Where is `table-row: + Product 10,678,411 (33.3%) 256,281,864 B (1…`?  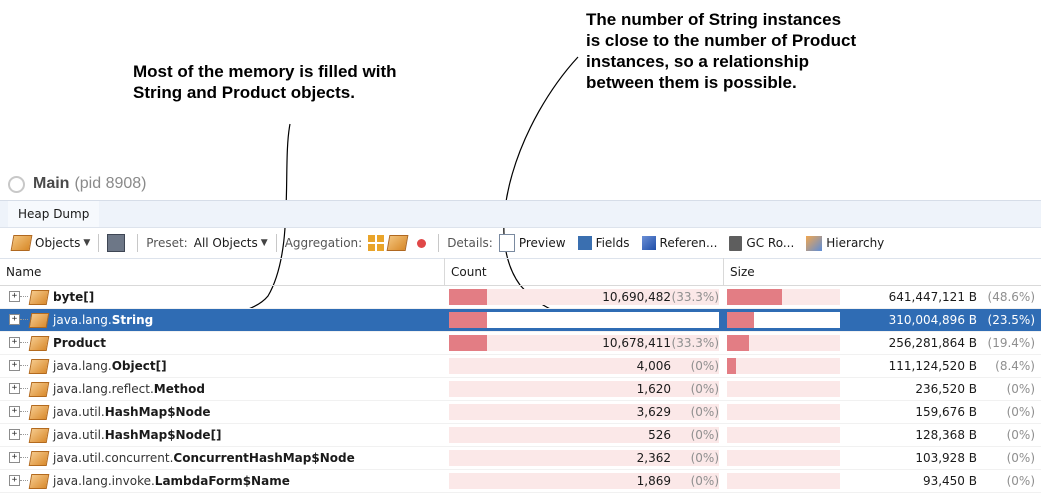 table-row: + Product 10,678,411 (33.3%) 256,281,864 B (1… is located at coordinates (520, 343).